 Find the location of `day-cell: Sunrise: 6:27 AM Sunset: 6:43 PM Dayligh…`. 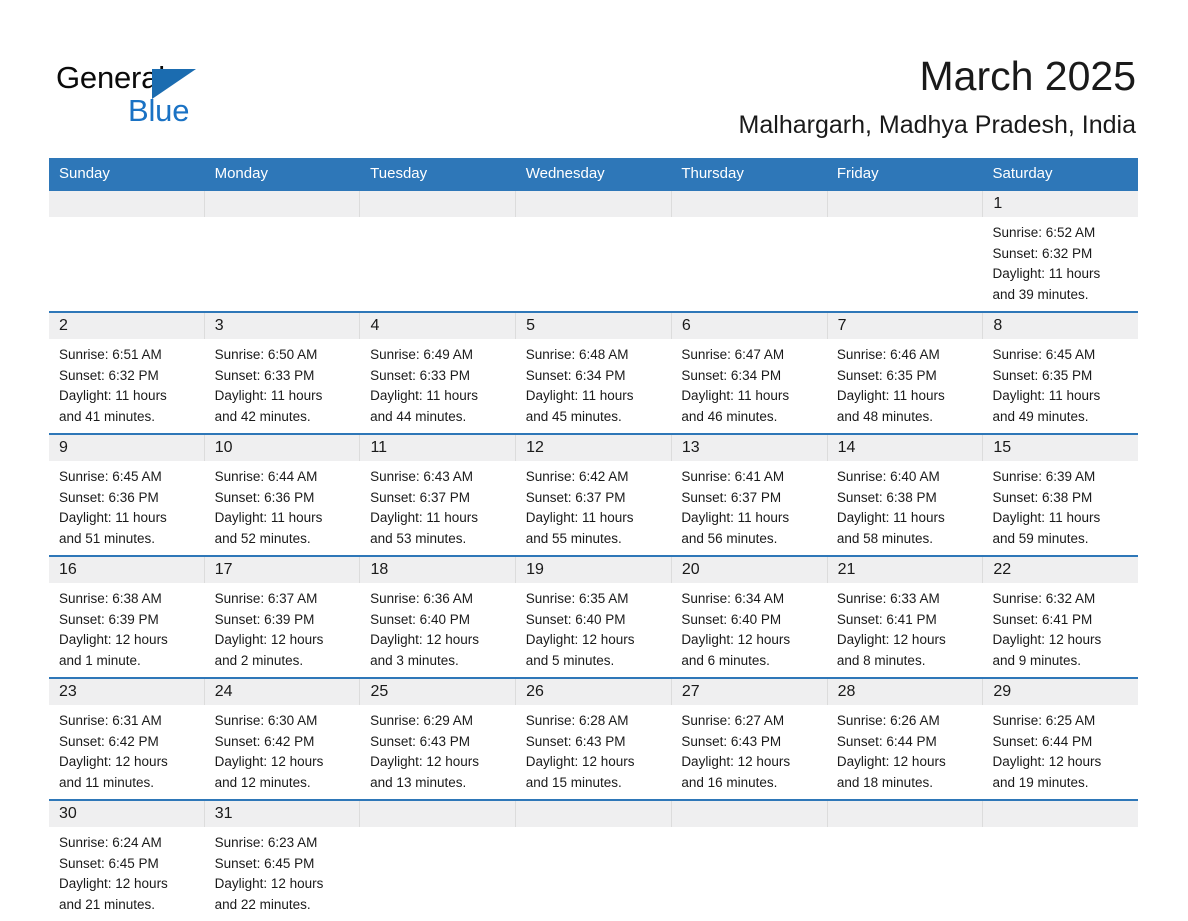

day-cell: Sunrise: 6:27 AM Sunset: 6:43 PM Dayligh… is located at coordinates (749, 752).